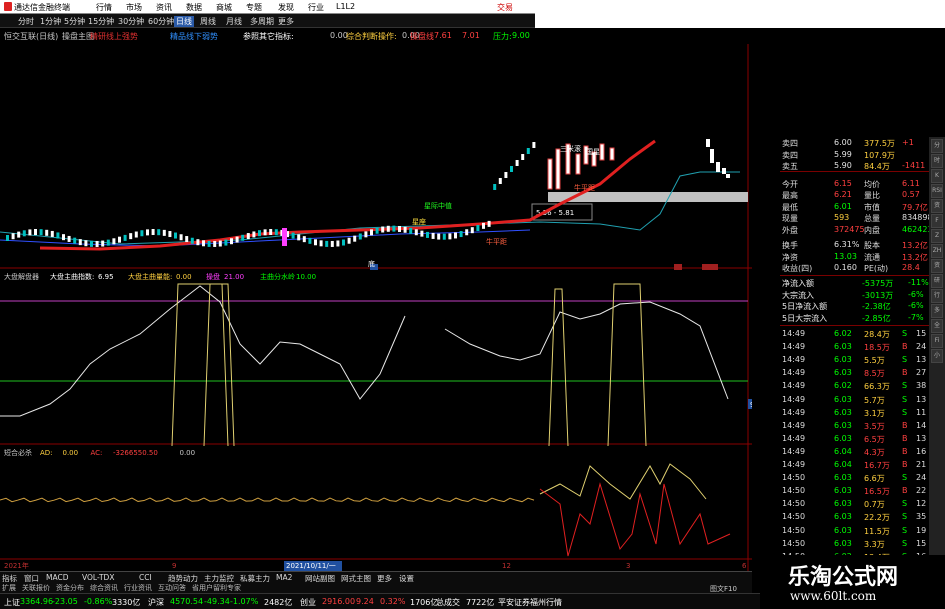 Image resolution: width=945 pixels, height=609 pixels. Describe the element at coordinates (286, 7) in the screenshot. I see `menu-item: 发现` at that location.